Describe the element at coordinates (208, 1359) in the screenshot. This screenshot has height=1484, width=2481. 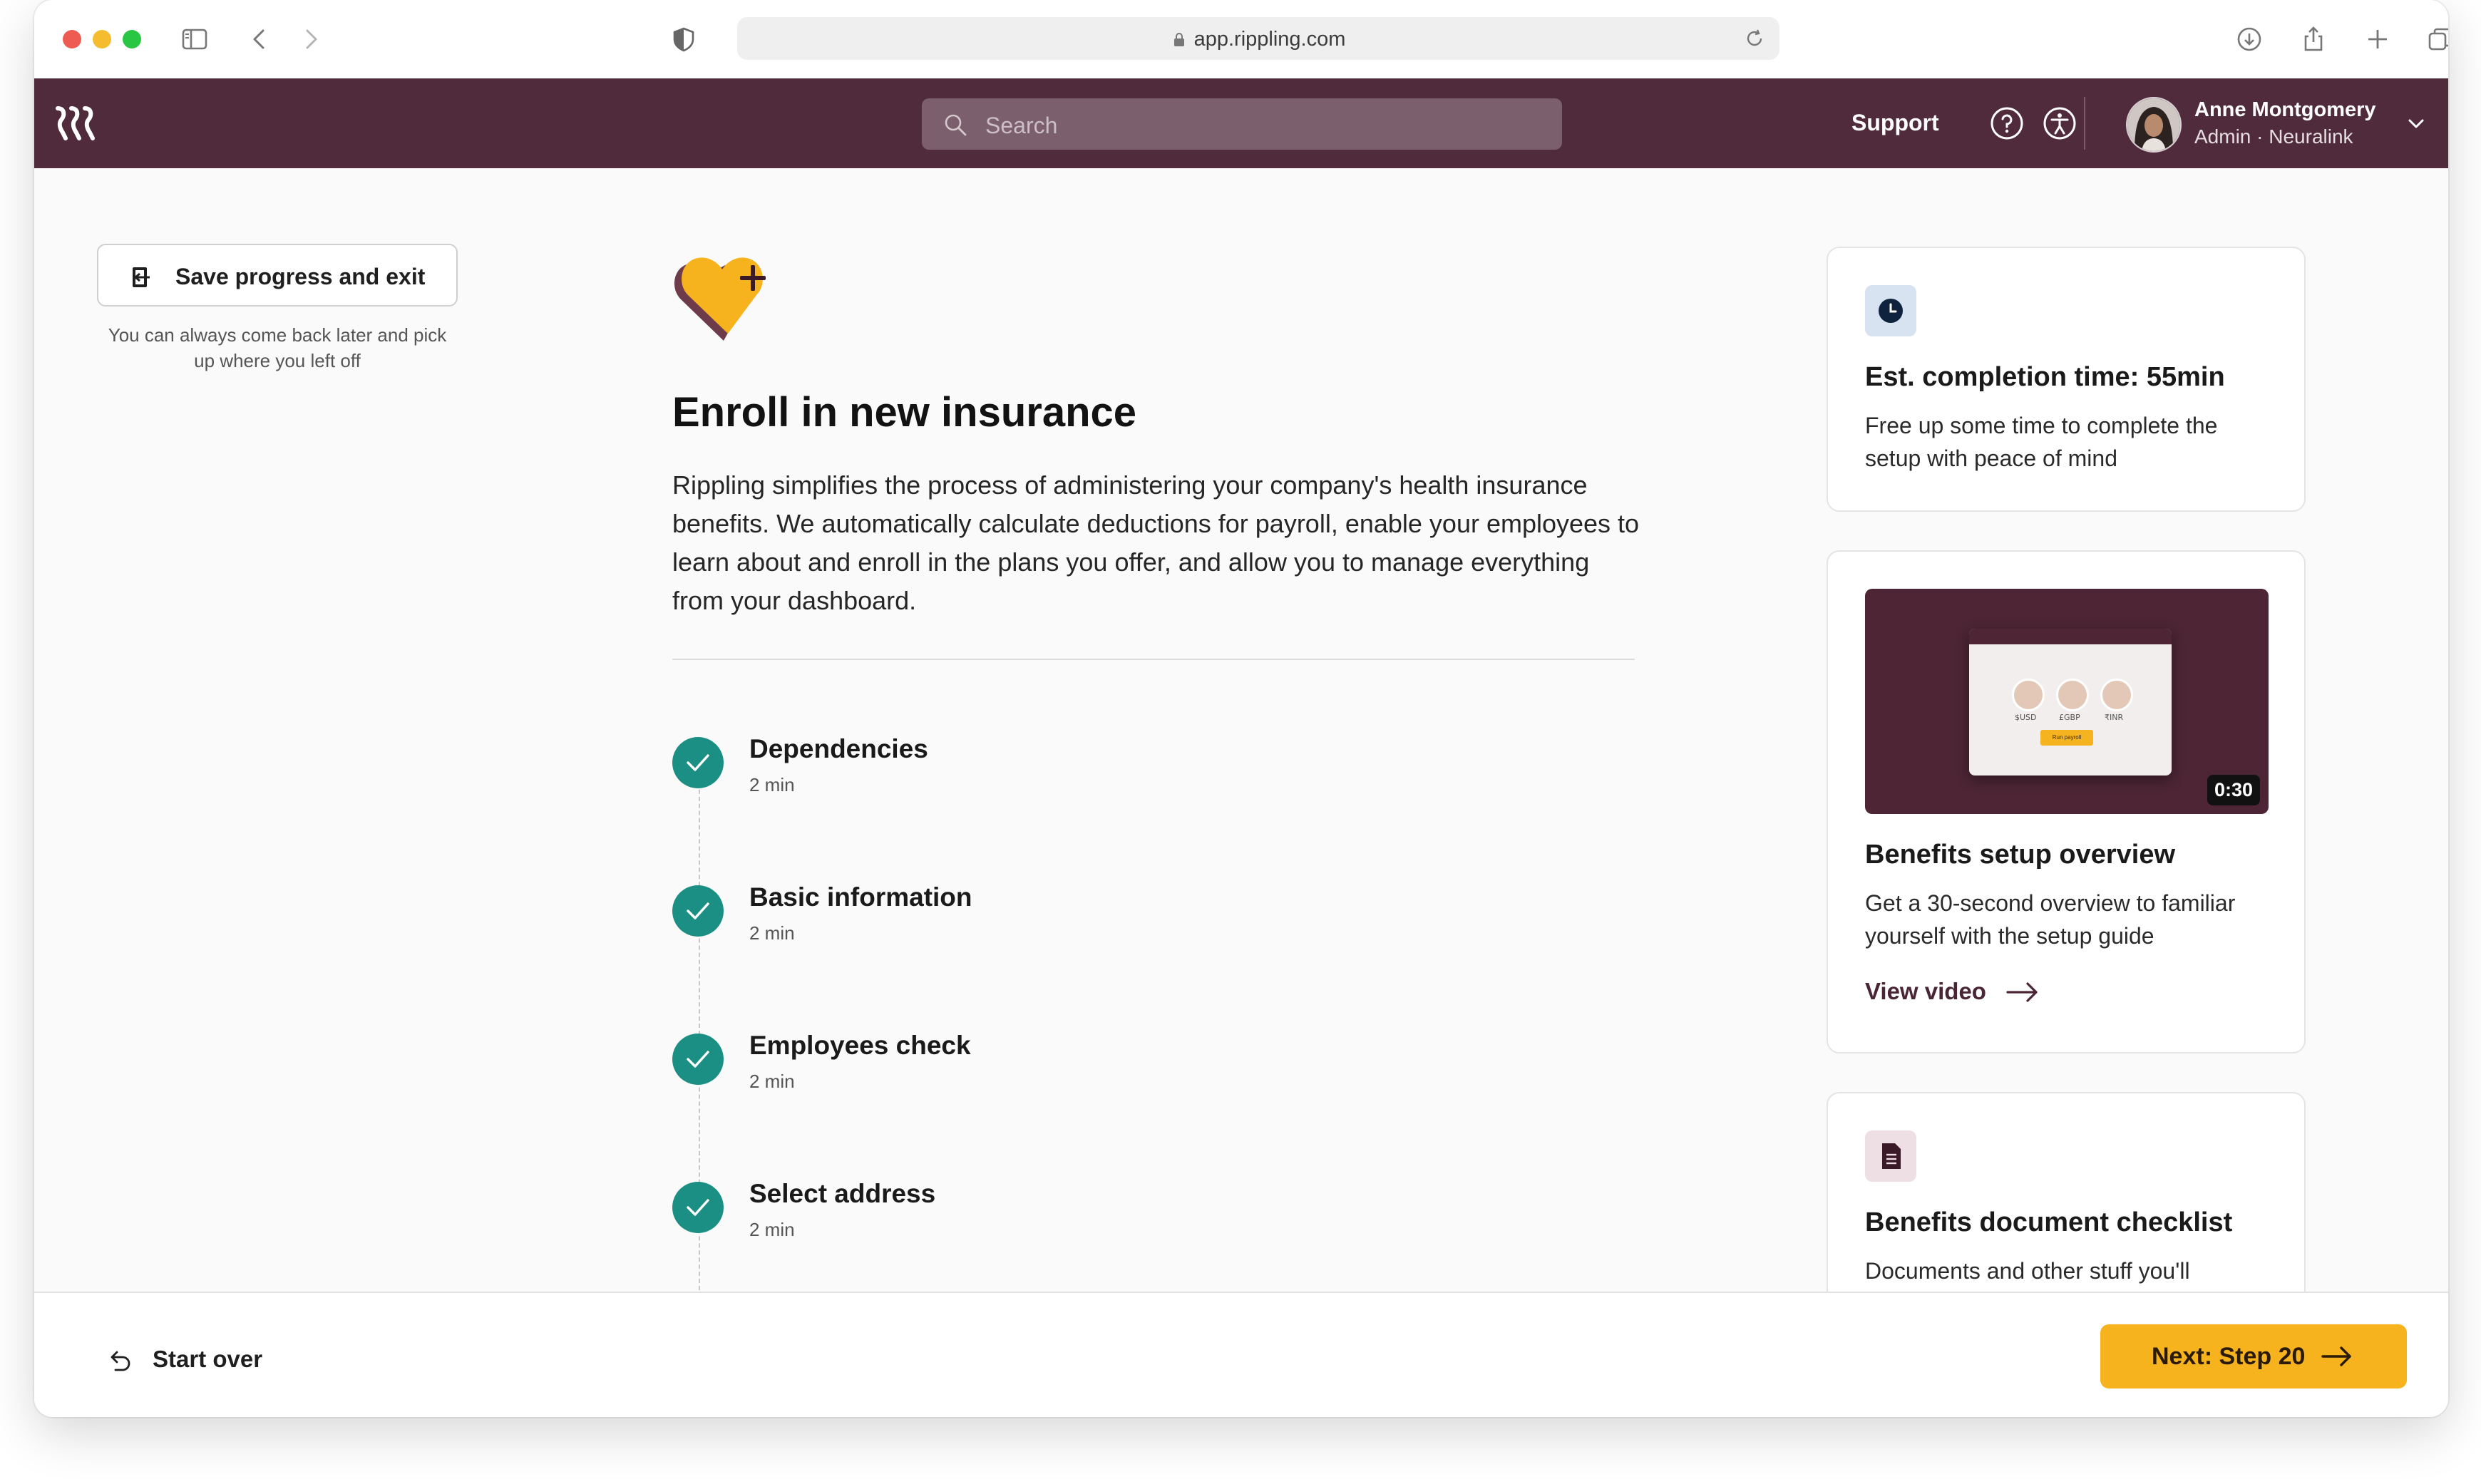
I see `start-over-label: Start over` at that location.